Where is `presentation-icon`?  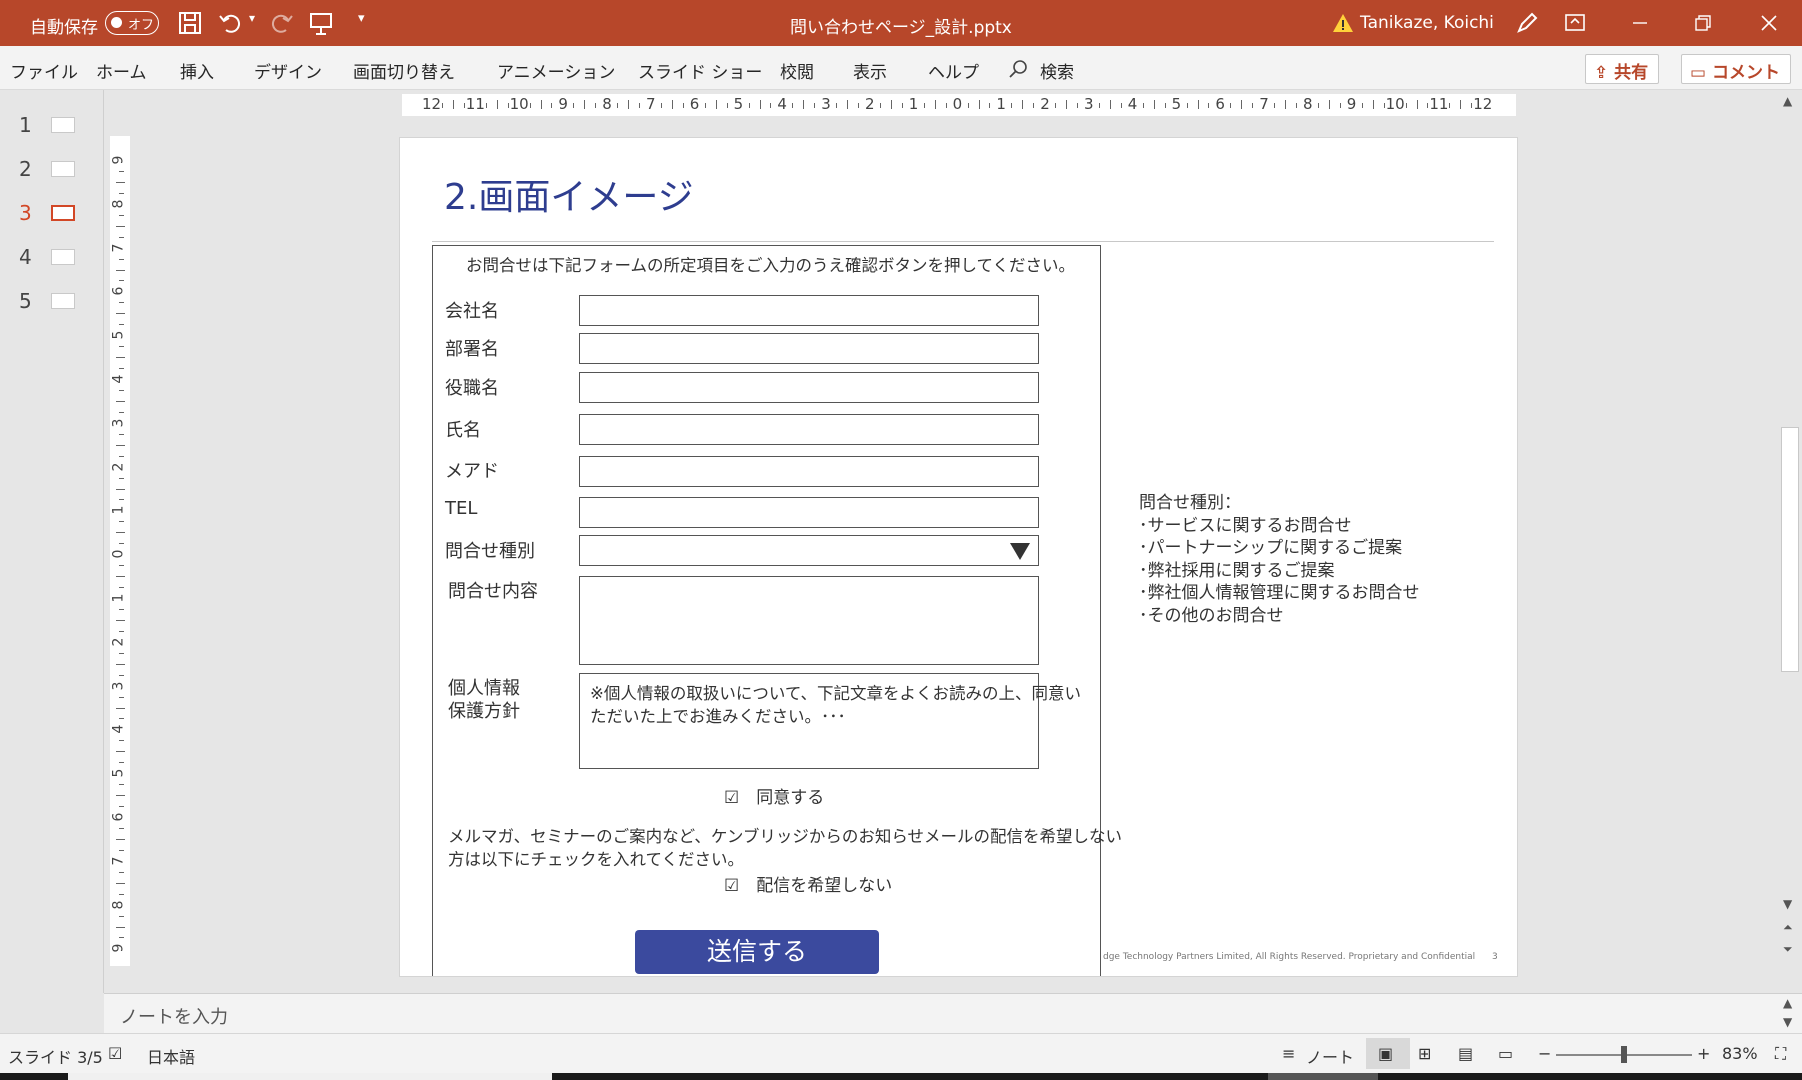 presentation-icon is located at coordinates (321, 23).